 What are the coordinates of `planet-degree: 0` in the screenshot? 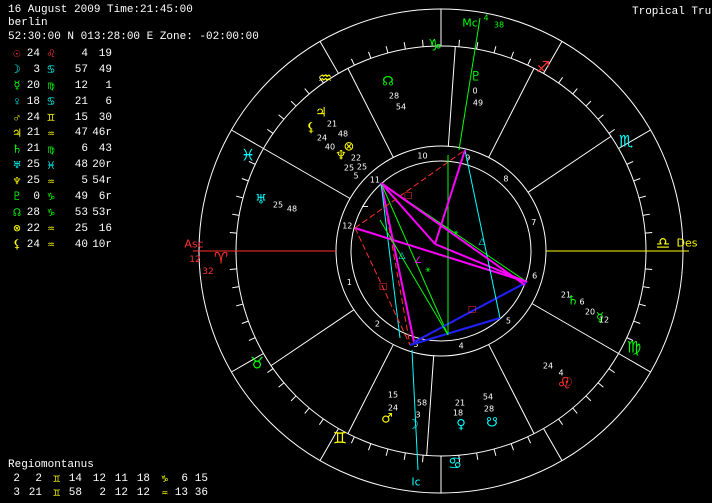 It's located at (474, 91).